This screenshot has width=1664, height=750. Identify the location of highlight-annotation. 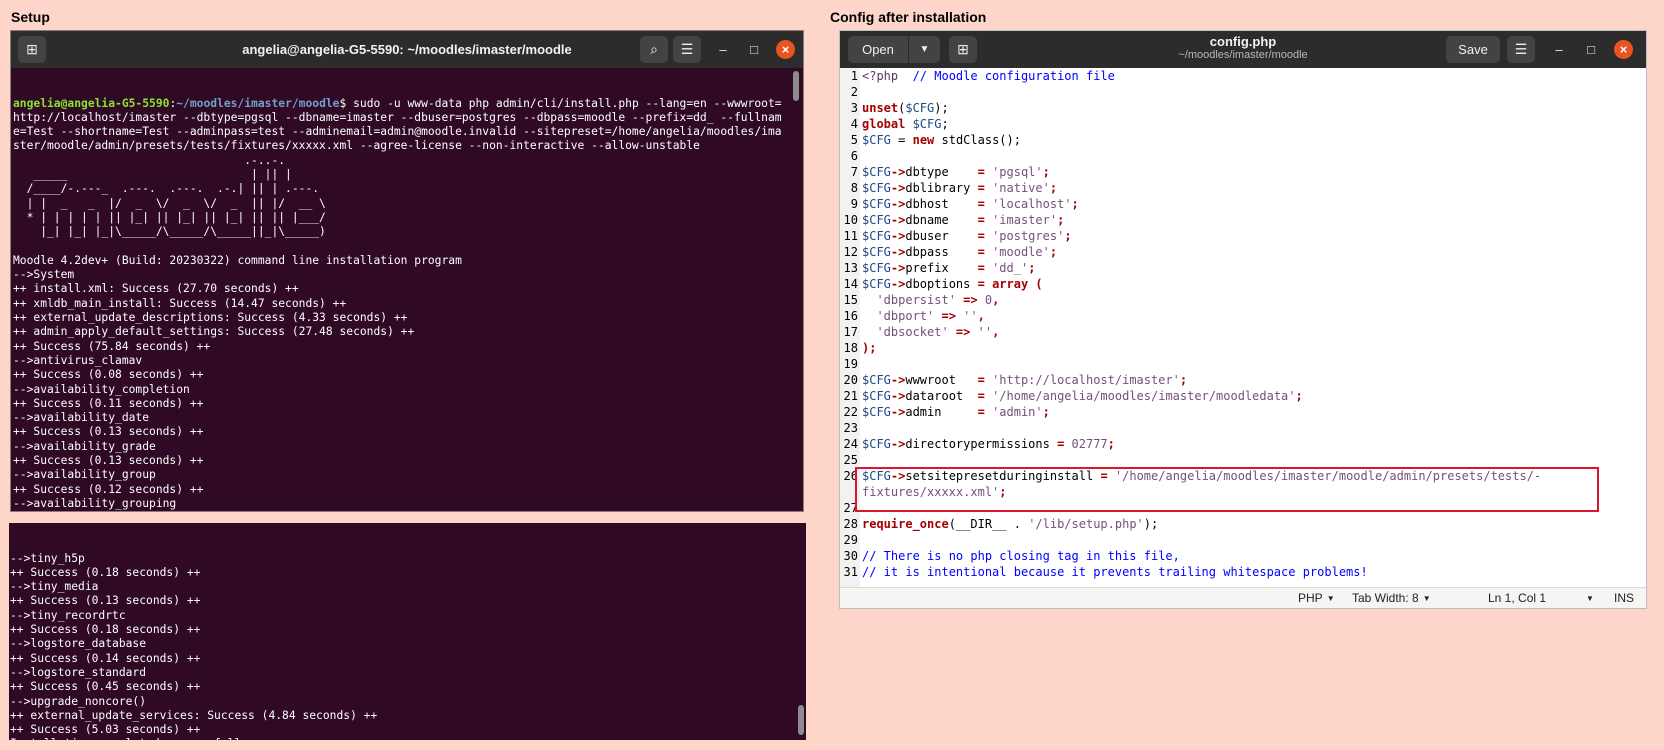
(1227, 489).